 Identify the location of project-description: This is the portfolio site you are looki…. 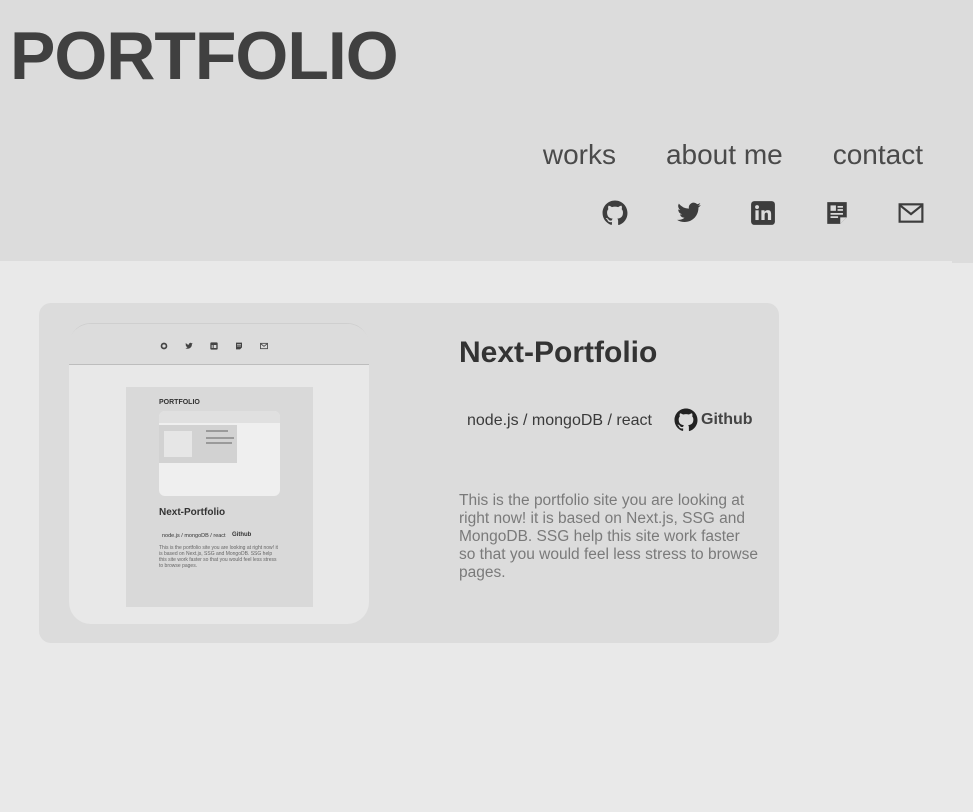
(608, 536).